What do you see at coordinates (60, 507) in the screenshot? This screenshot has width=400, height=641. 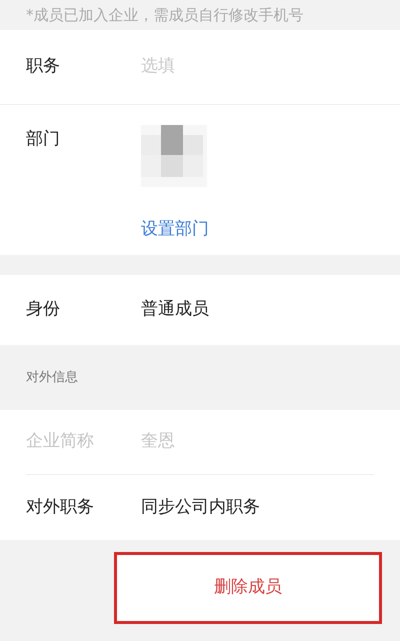 I see `field-label: 对外职务` at bounding box center [60, 507].